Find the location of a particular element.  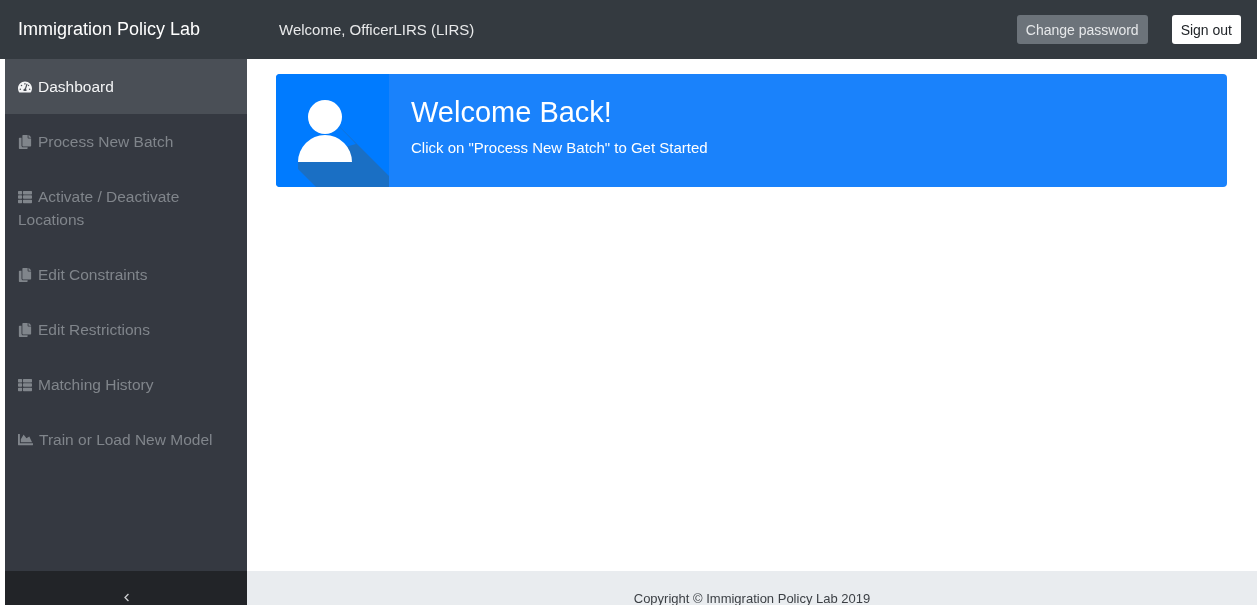

copyright-text: Copyright © Immigration Policy Lab 2019 is located at coordinates (752, 598).